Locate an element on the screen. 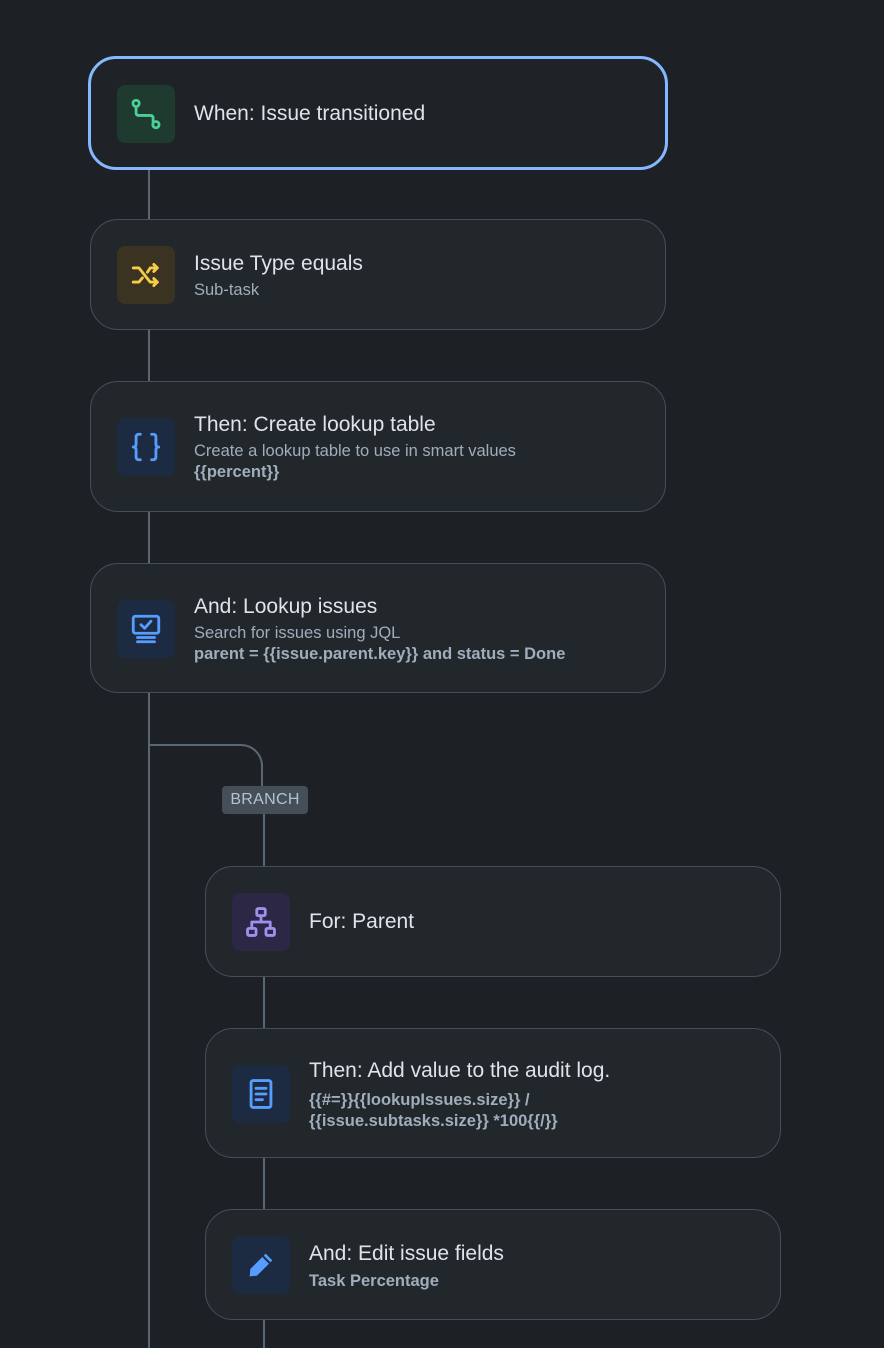 Image resolution: width=884 pixels, height=1348 pixels. trigger-card: When: Issue transitioned is located at coordinates (378, 113).